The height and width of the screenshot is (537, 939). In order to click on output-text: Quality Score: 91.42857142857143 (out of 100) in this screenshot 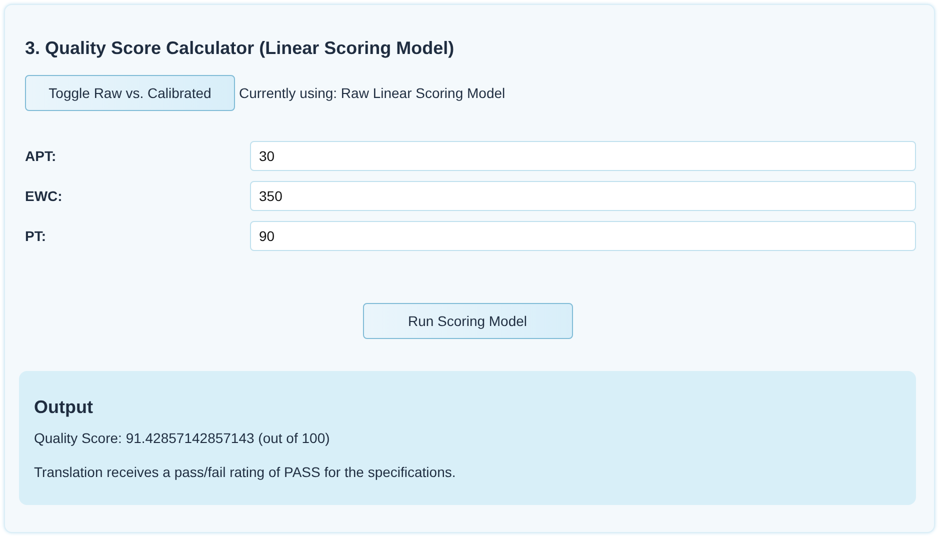, I will do `click(182, 438)`.